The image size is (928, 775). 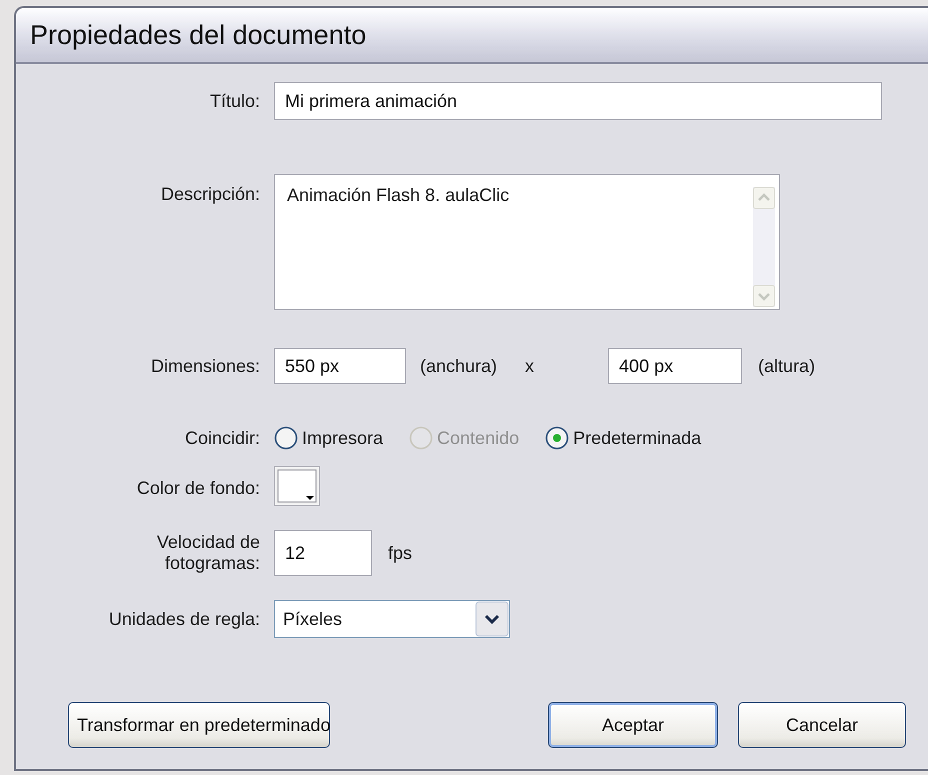 I want to click on field-label: Descripción:, so click(x=210, y=194).